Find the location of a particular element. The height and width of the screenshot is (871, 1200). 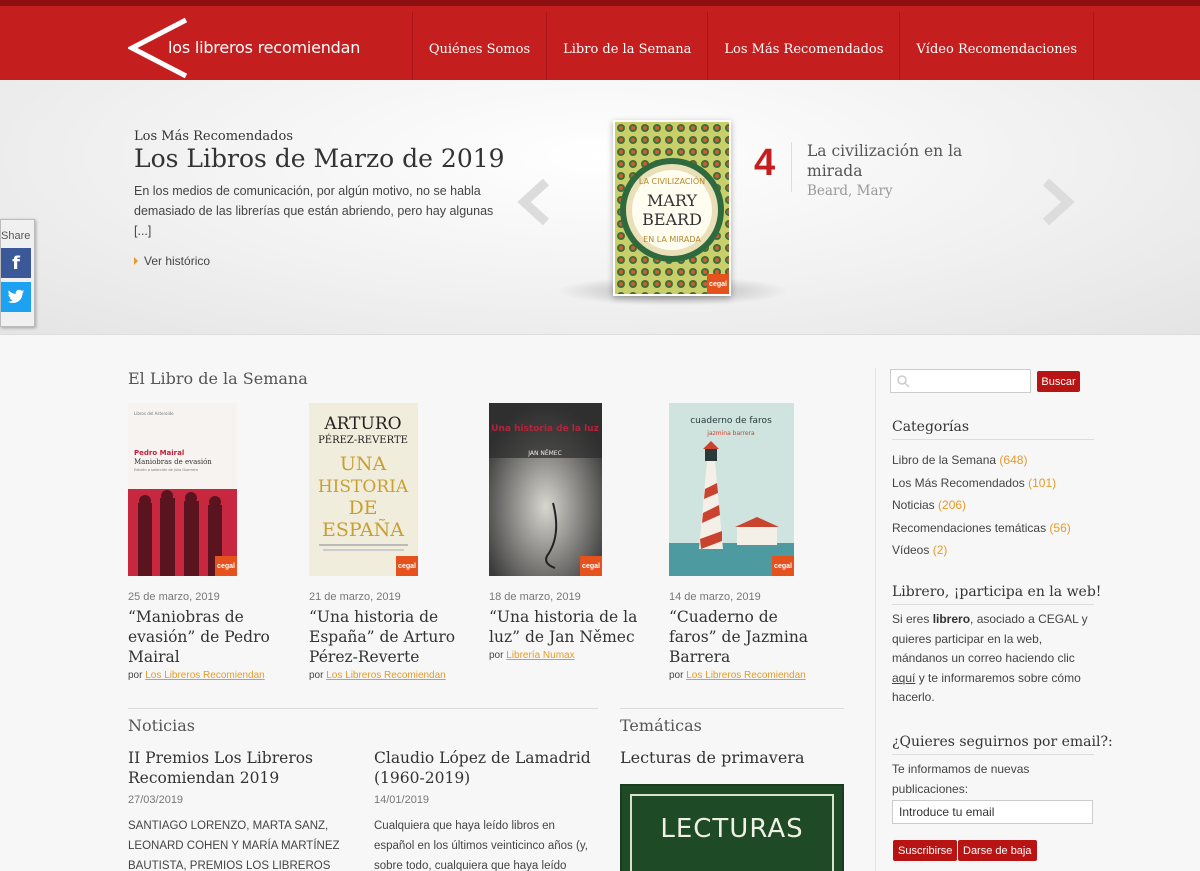

slider-prev-button is located at coordinates (534, 202).